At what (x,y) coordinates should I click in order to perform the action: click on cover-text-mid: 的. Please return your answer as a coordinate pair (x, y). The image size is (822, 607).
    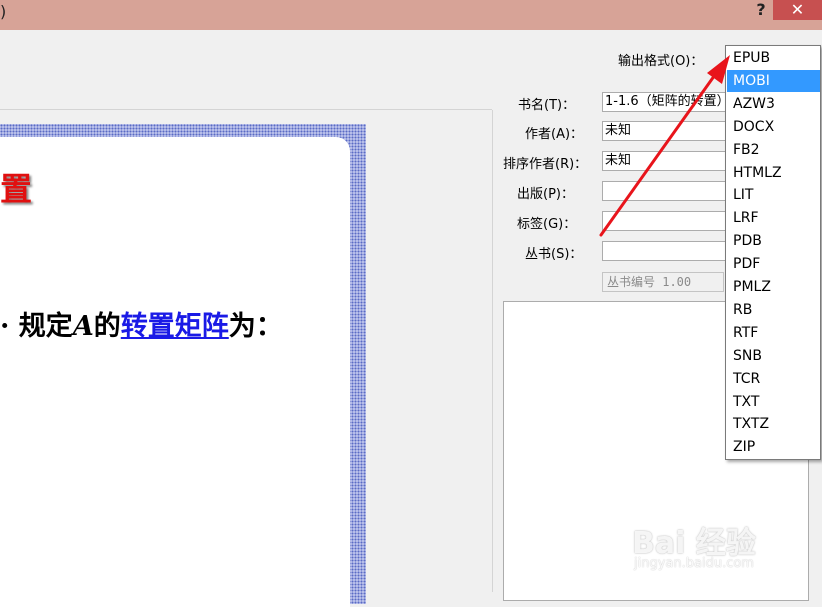
    Looking at the image, I should click on (107, 326).